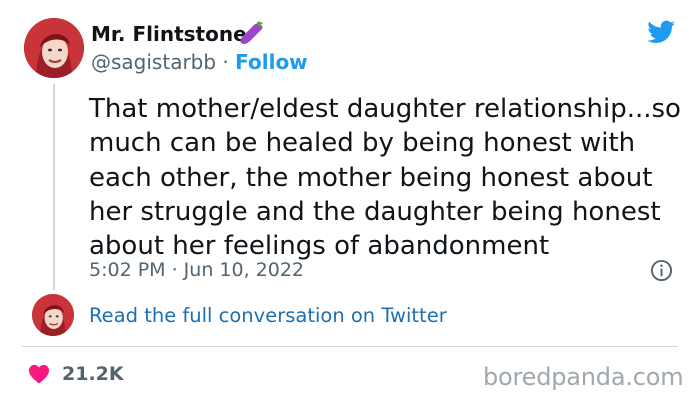 This screenshot has height=400, width=700. I want to click on tweet-timestamp: 5:02 PM · Jun 10, 2022, so click(196, 270).